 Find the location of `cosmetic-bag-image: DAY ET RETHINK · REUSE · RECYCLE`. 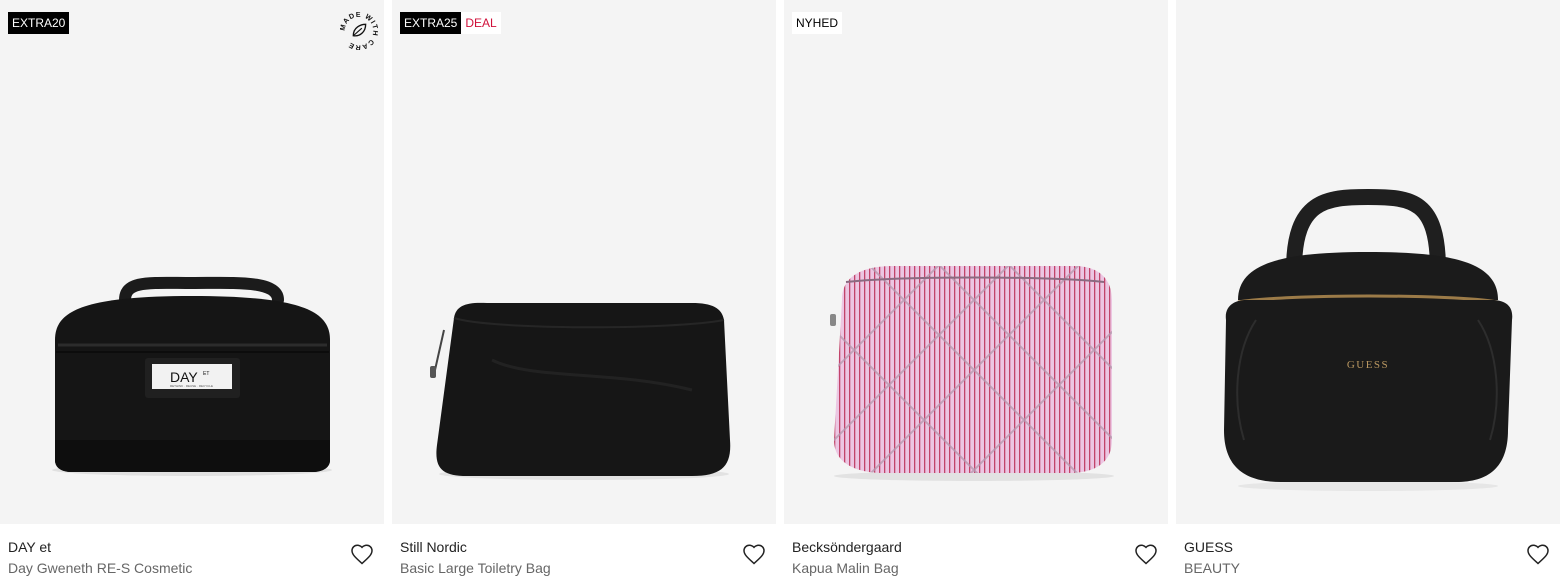

cosmetic-bag-image: DAY ET RETHINK · REUSE · RECYCLE is located at coordinates (192, 376).